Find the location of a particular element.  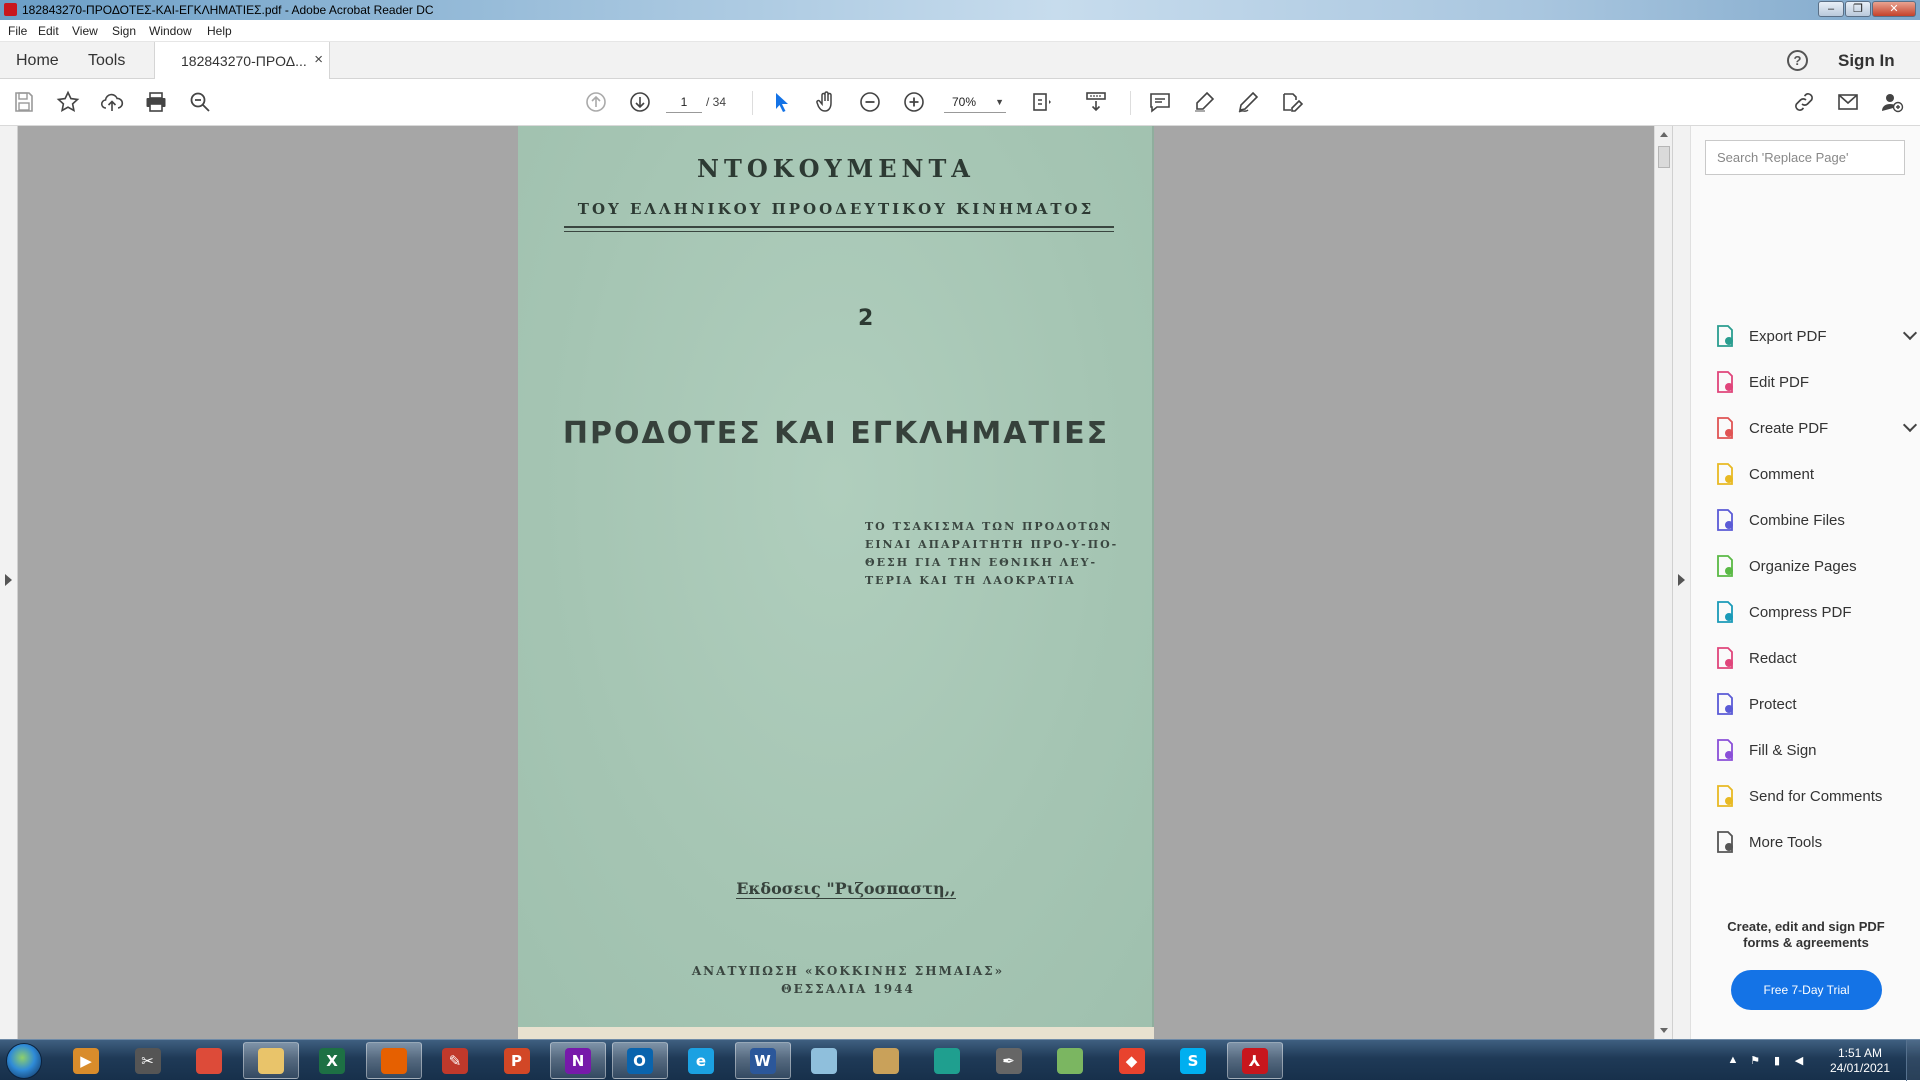

scroll-down-icon is located at coordinates (1664, 1030).